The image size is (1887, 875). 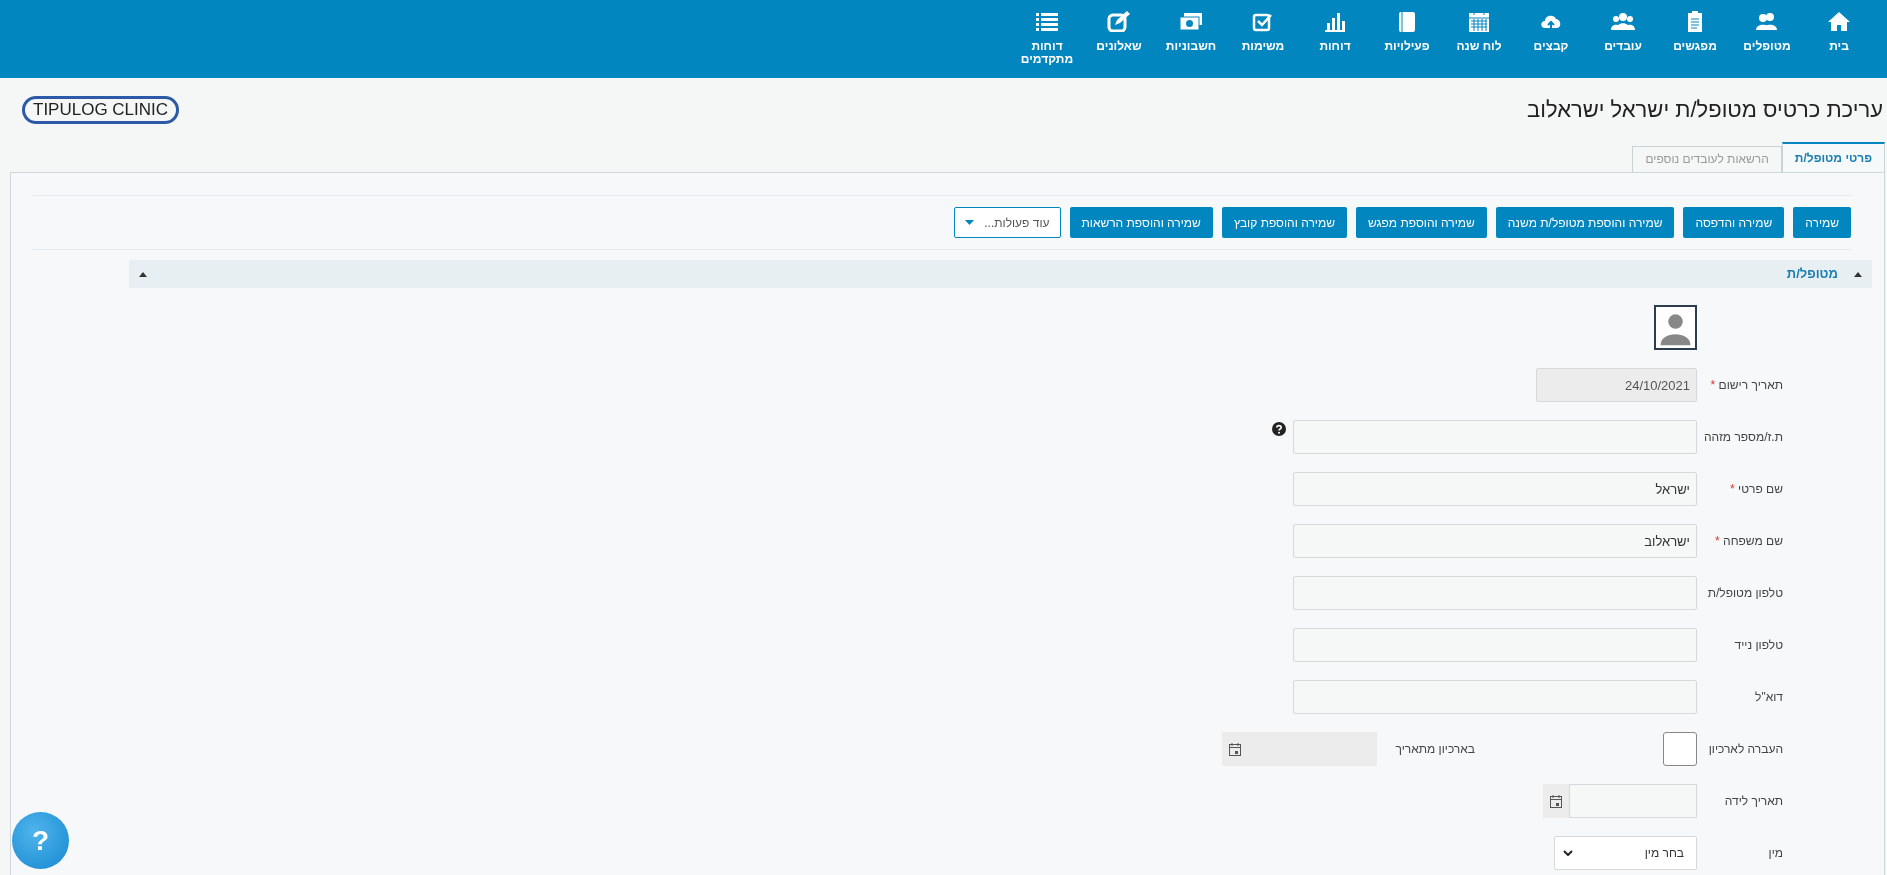 What do you see at coordinates (1495, 489) in the screenshot?
I see `text-field: ישראל` at bounding box center [1495, 489].